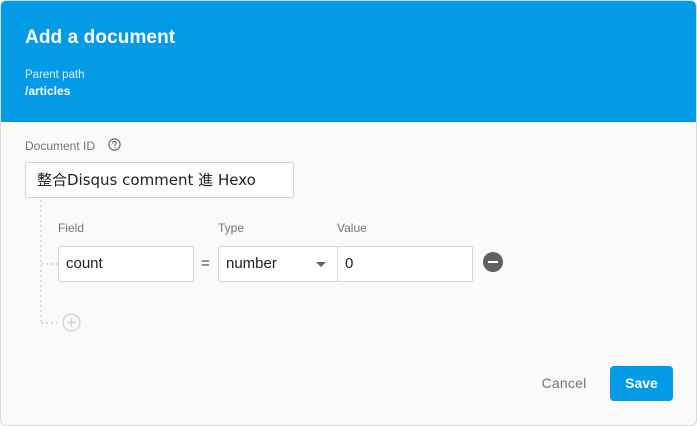  What do you see at coordinates (48, 91) in the screenshot?
I see `parent-path-value: /articles` at bounding box center [48, 91].